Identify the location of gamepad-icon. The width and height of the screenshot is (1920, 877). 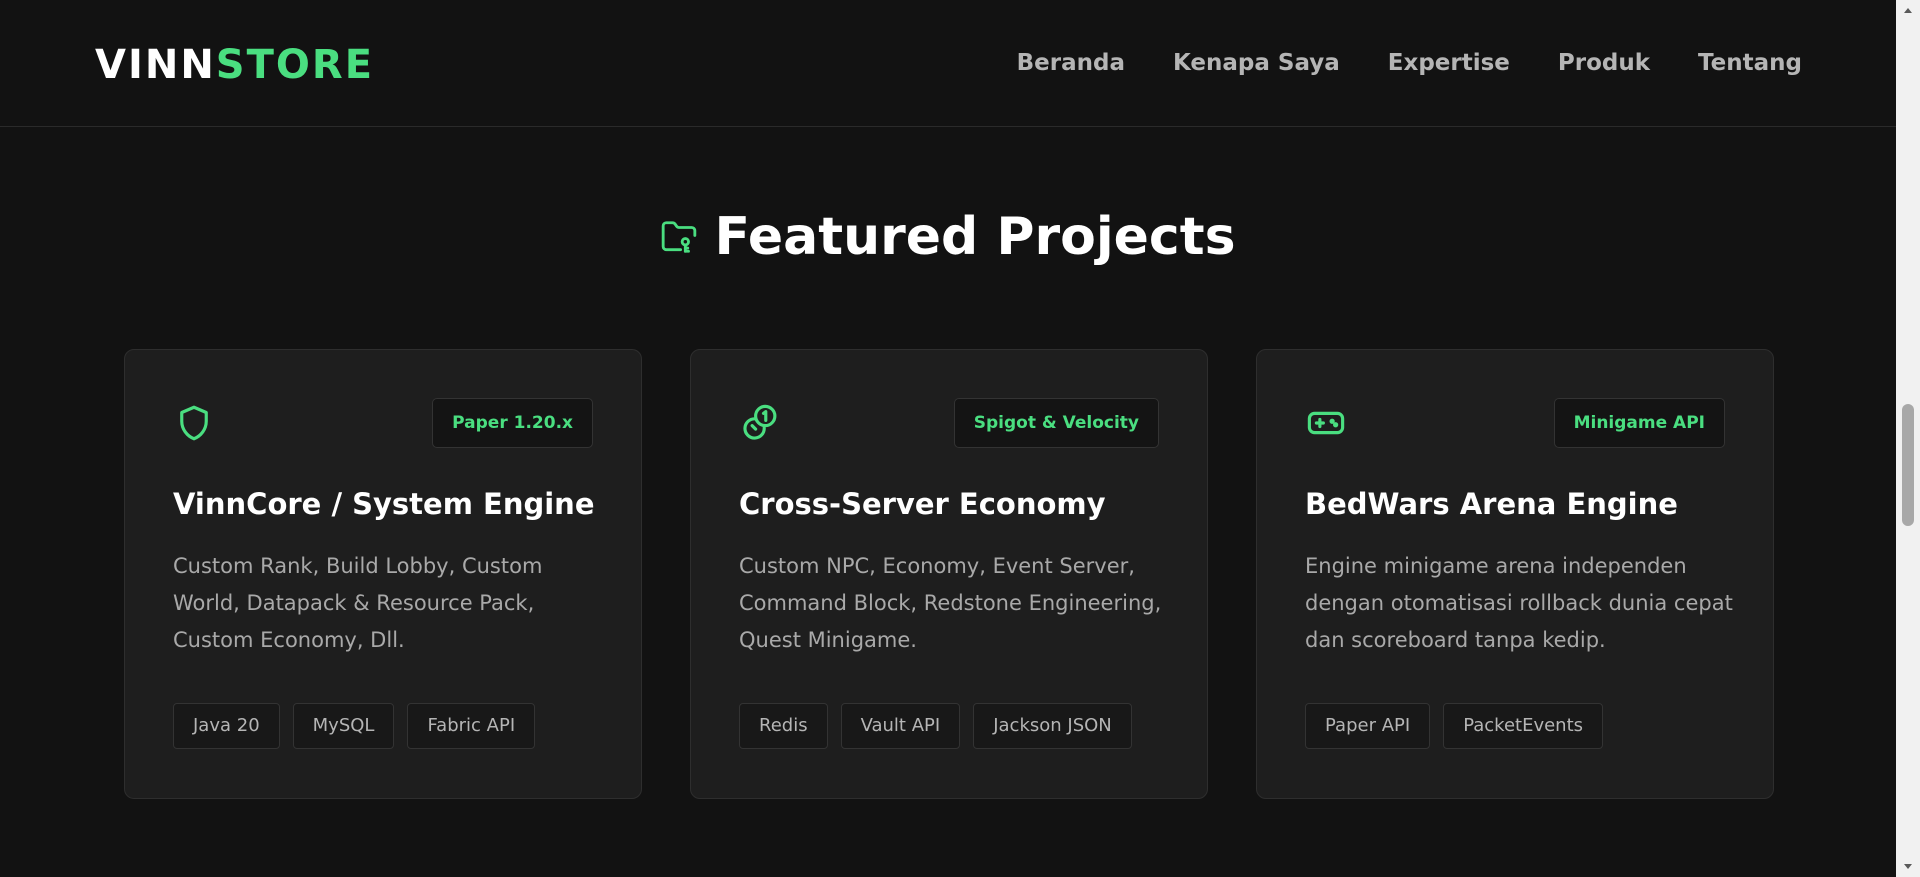
(1326, 423).